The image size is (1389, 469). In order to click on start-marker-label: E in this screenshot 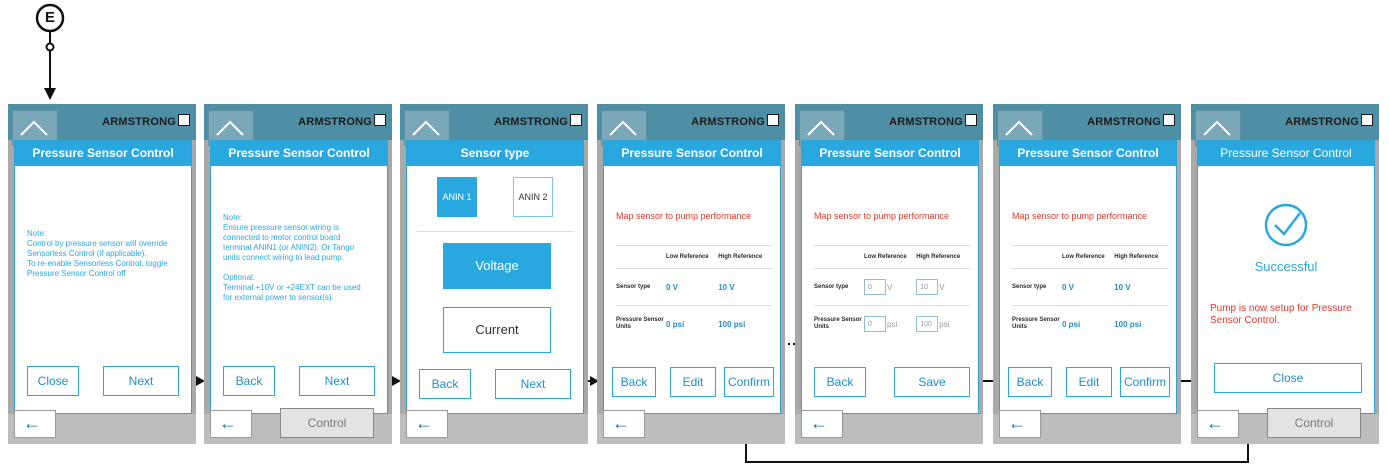, I will do `click(49, 17)`.